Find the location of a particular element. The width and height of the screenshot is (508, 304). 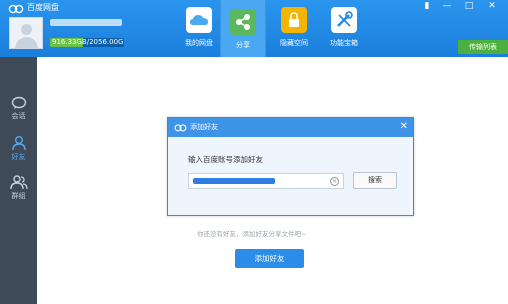

tab-label: 功能宝箱 is located at coordinates (344, 43).